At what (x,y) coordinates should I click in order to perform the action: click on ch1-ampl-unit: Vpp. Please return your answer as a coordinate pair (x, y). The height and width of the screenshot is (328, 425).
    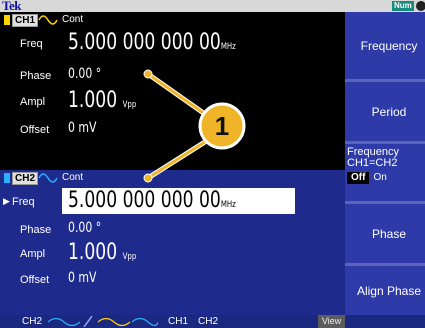
    Looking at the image, I should click on (129, 105).